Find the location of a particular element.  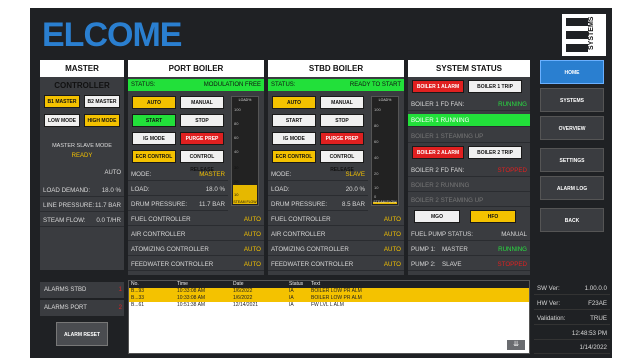

alarm-reset-button: ALARM RESET is located at coordinates (82, 334).